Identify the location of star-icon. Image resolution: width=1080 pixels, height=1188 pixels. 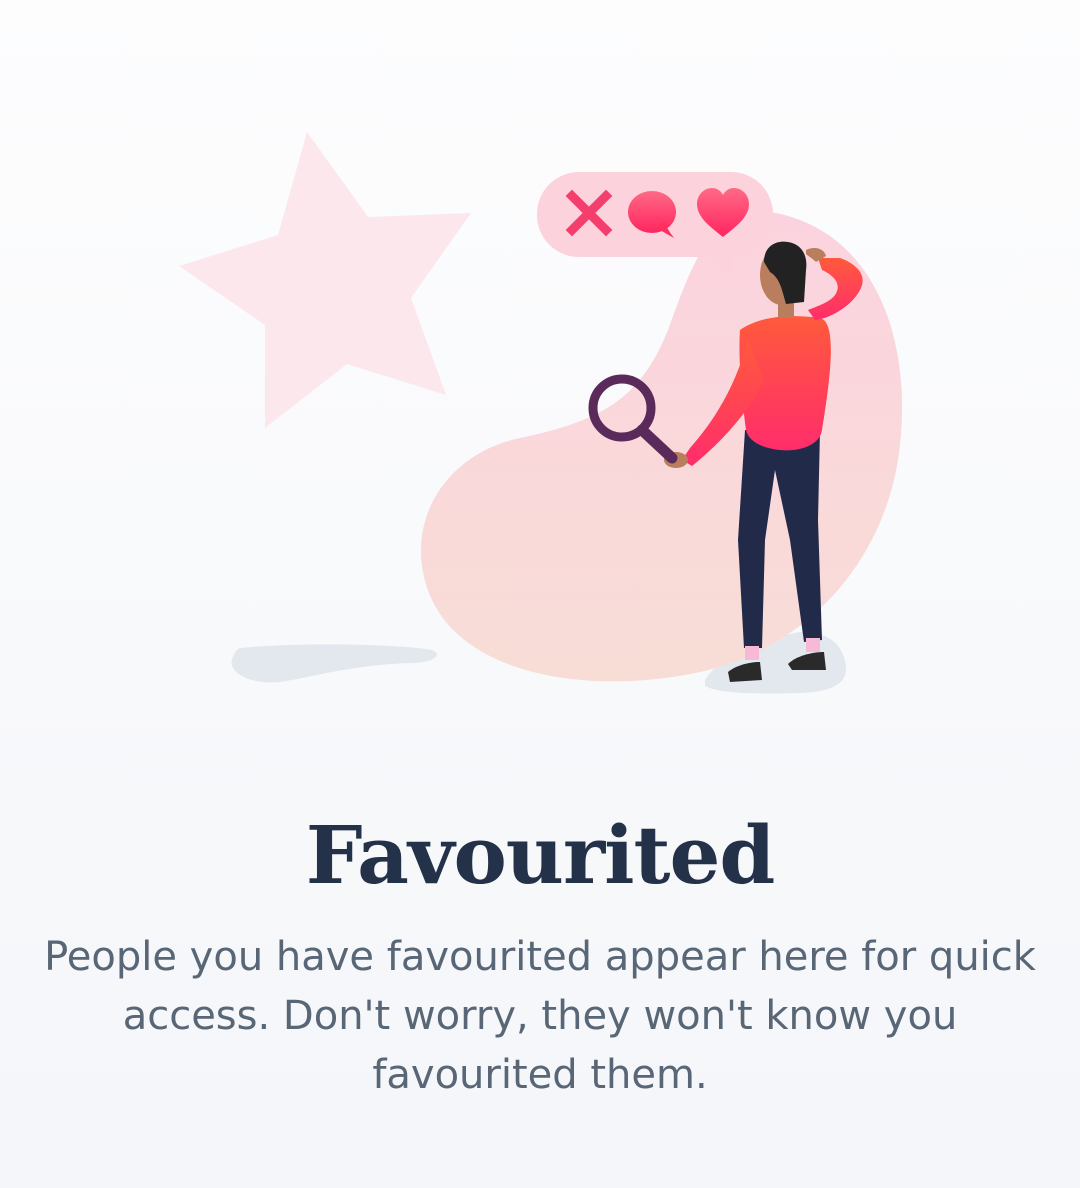
(325, 280).